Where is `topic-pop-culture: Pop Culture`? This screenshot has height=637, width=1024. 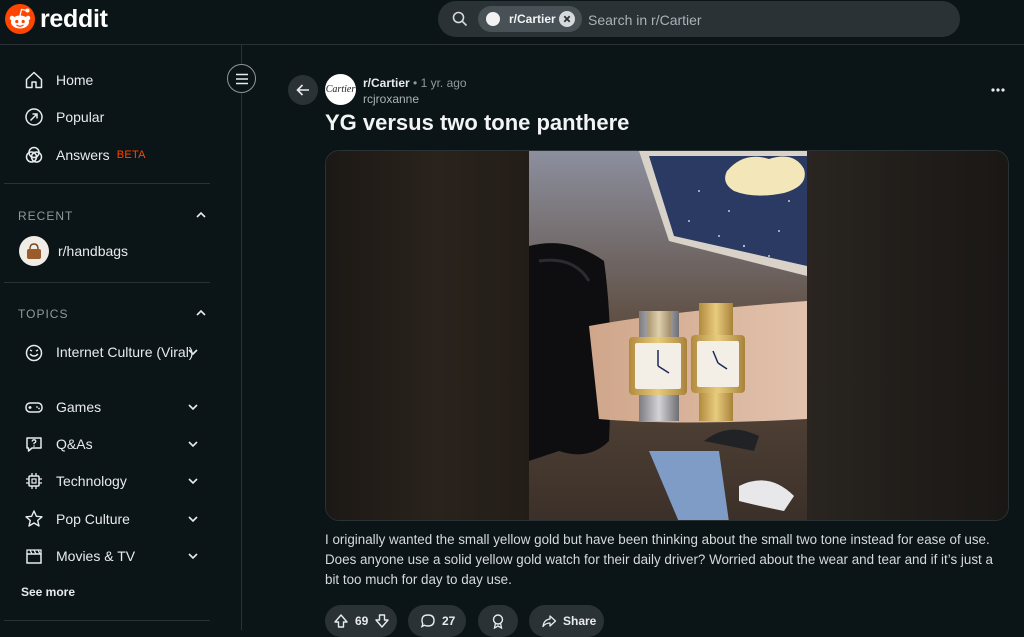 topic-pop-culture: Pop Culture is located at coordinates (112, 519).